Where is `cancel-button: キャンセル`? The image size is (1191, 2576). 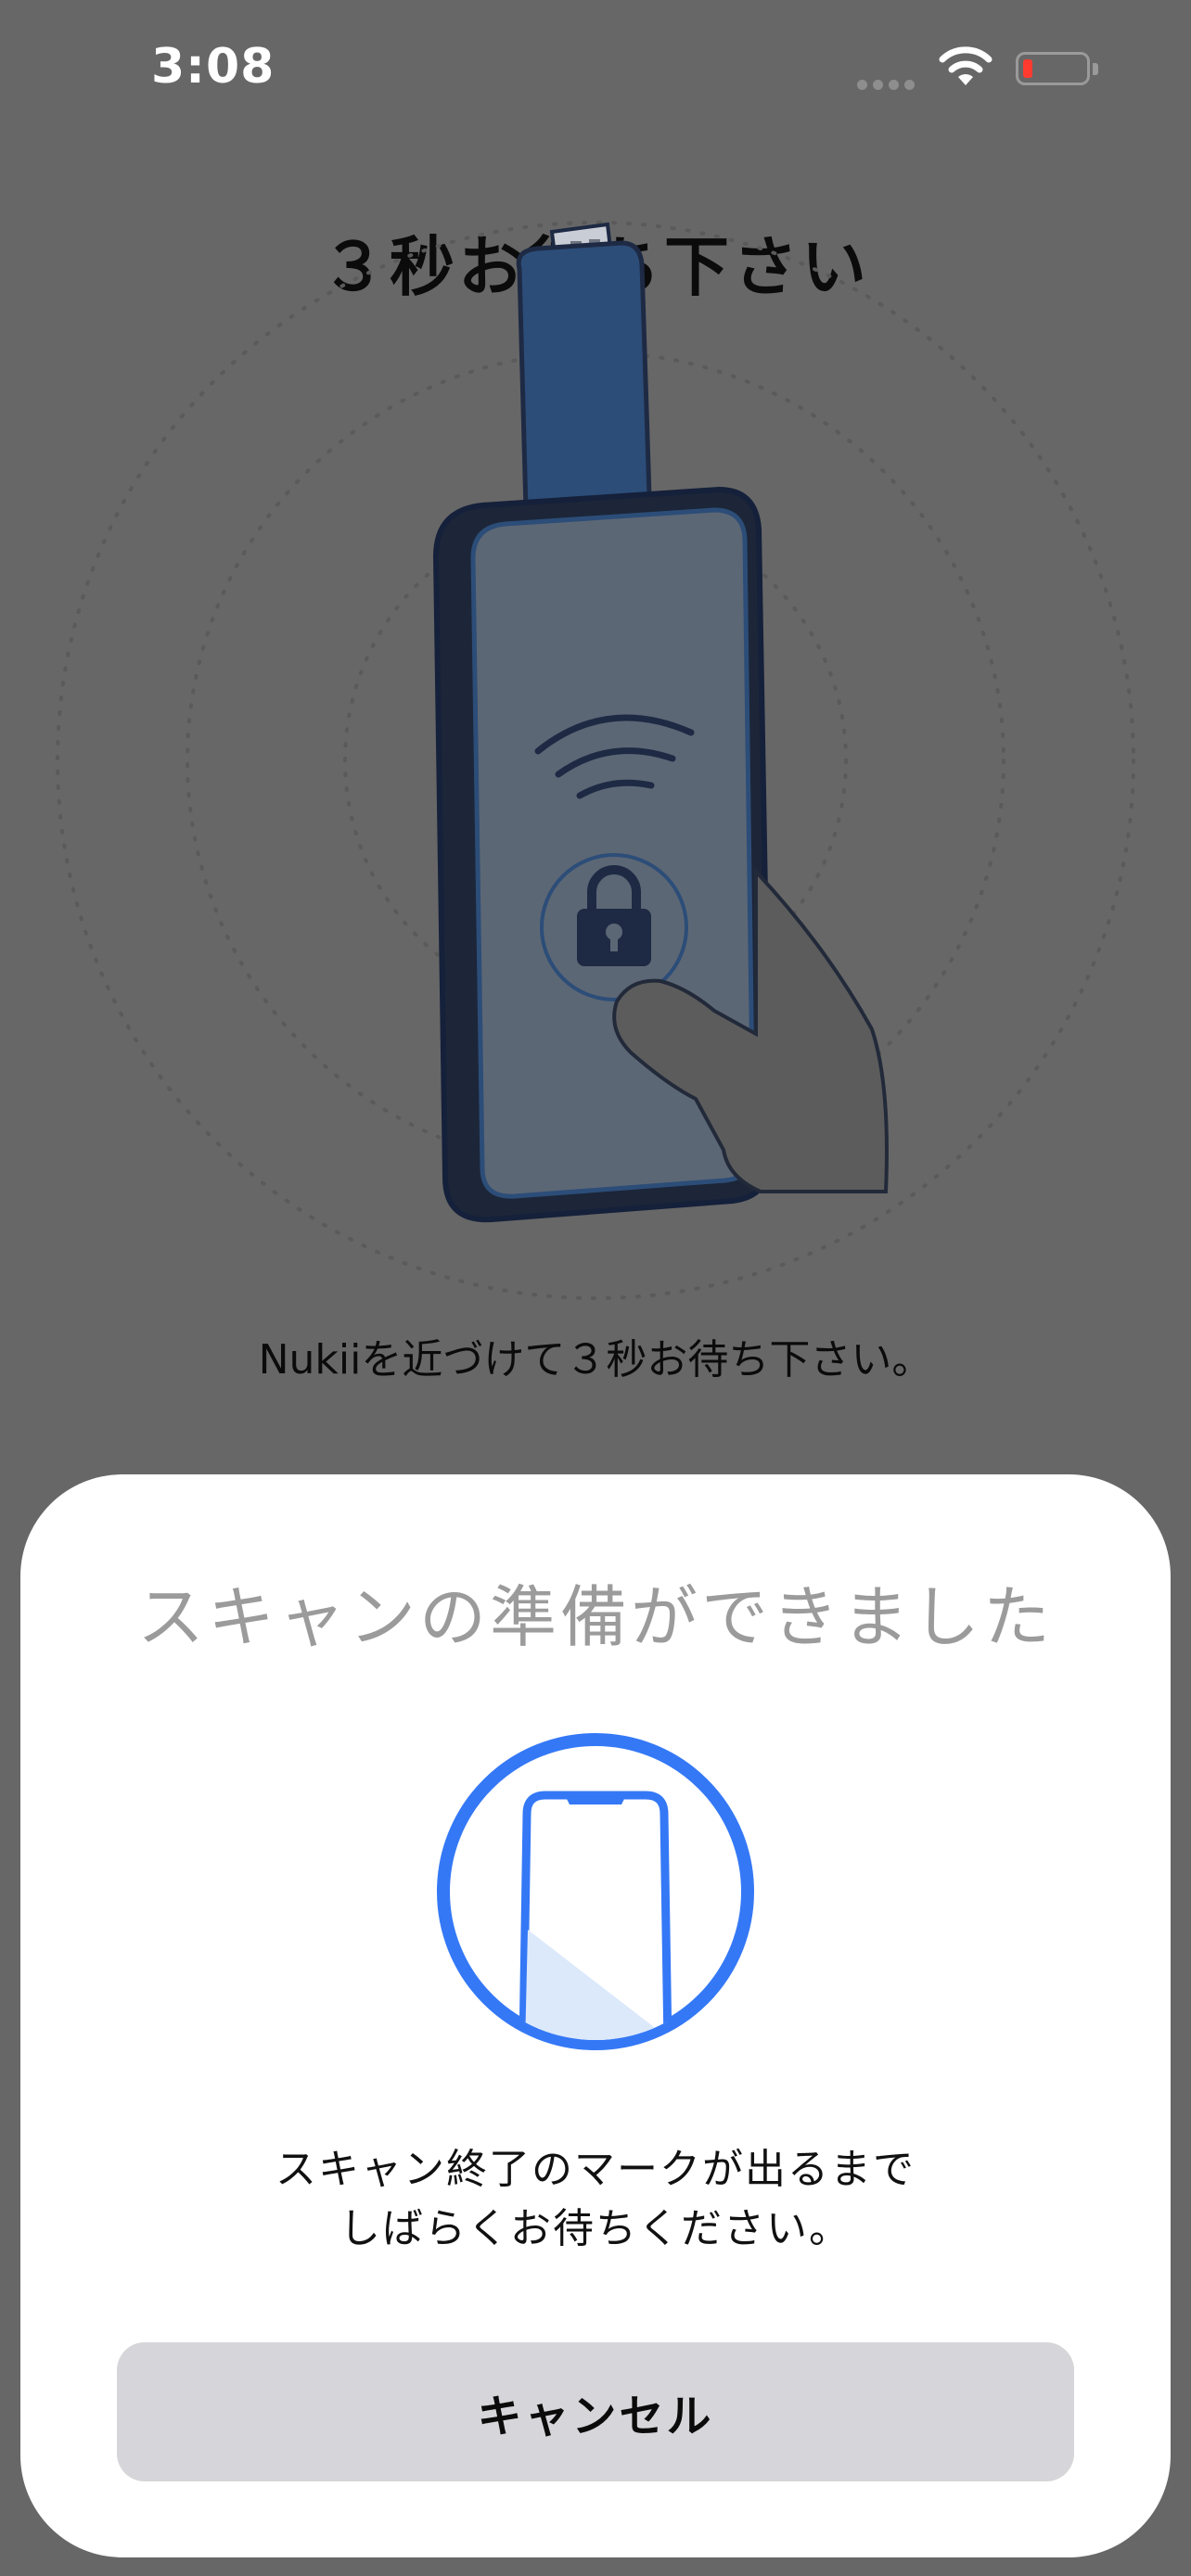 cancel-button: キャンセル is located at coordinates (595, 2411).